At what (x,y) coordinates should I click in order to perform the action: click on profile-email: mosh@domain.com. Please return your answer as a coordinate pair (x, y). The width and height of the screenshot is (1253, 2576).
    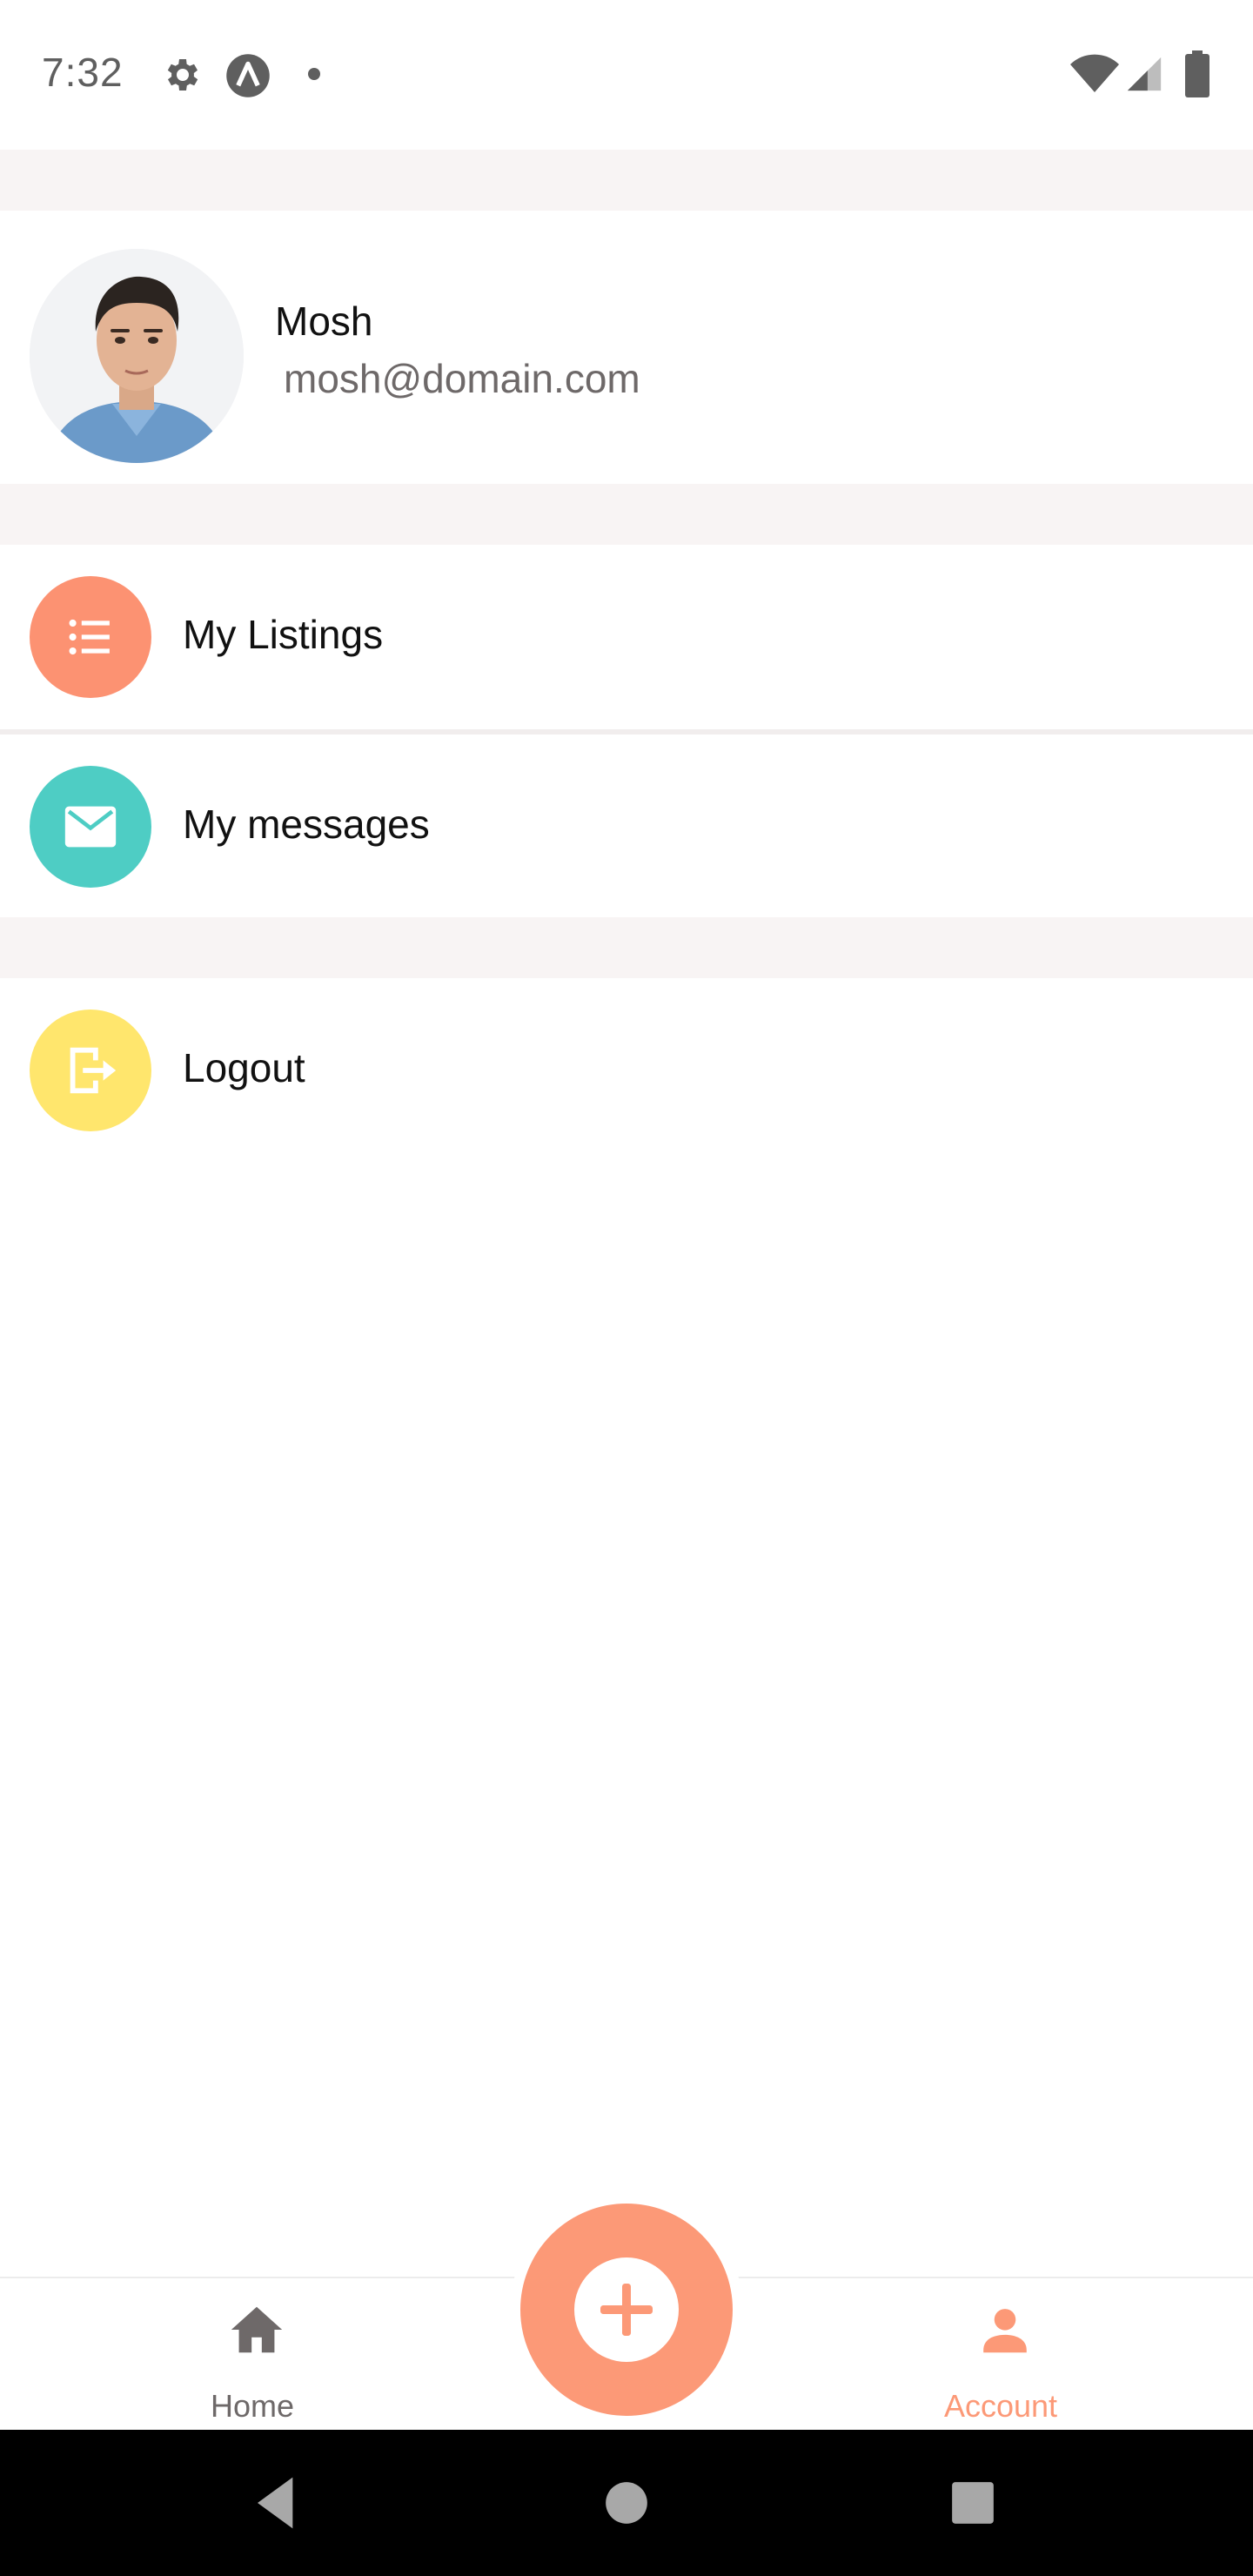
    Looking at the image, I should click on (462, 378).